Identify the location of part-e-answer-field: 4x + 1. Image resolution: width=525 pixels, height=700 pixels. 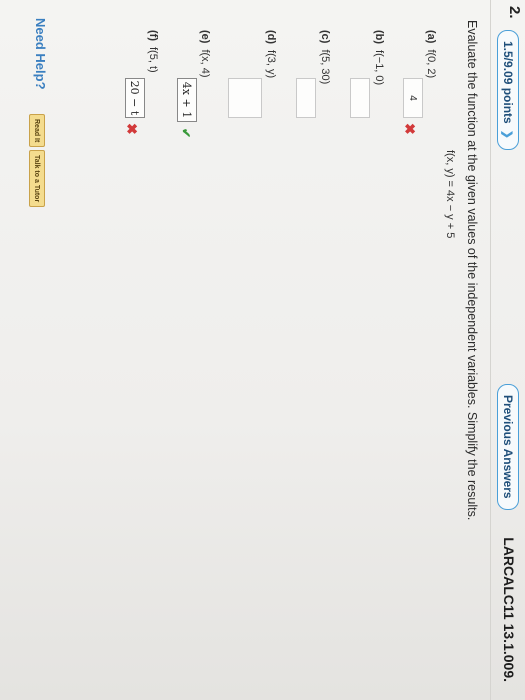
(187, 100).